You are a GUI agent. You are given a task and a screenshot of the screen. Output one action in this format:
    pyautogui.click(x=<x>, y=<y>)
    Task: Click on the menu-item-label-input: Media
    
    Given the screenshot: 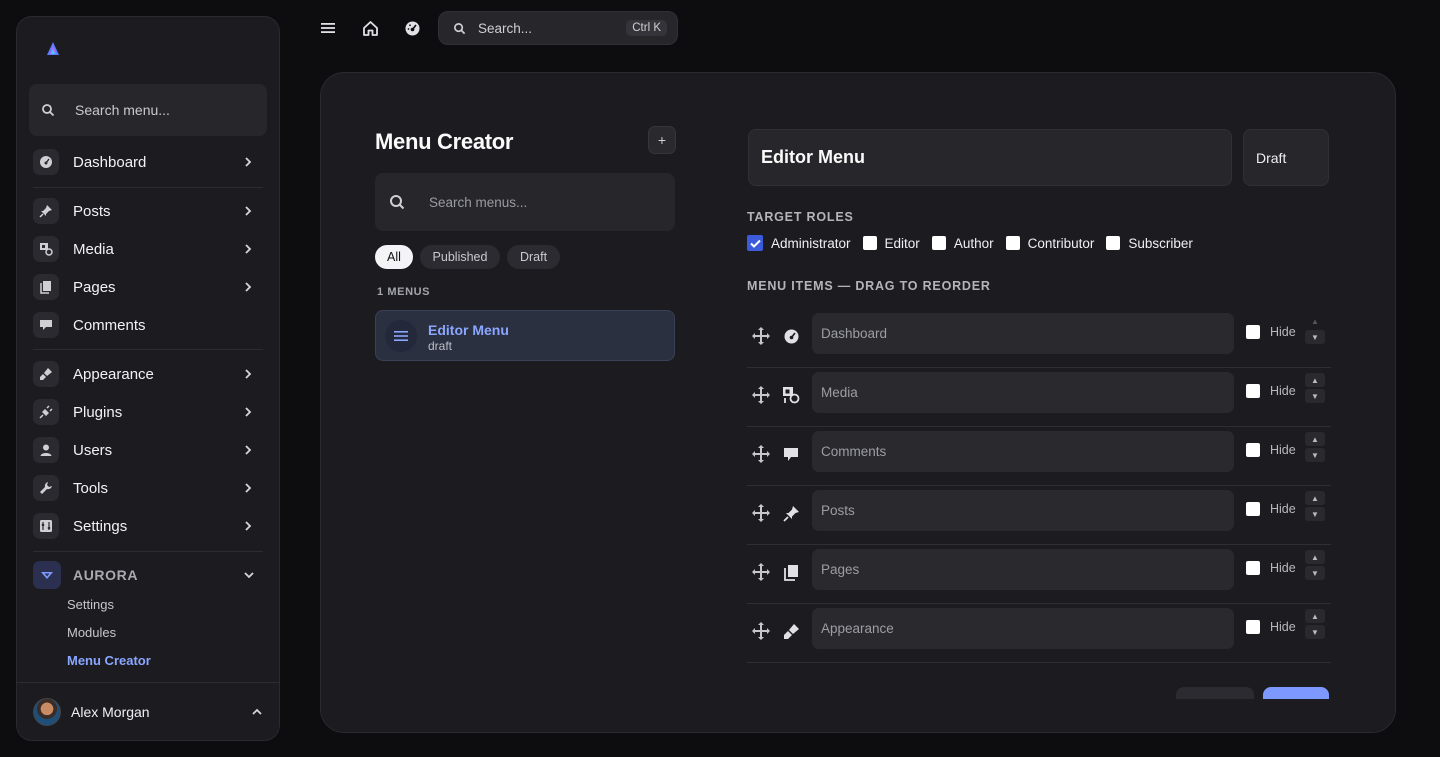 What is the action you would take?
    pyautogui.click(x=1023, y=392)
    